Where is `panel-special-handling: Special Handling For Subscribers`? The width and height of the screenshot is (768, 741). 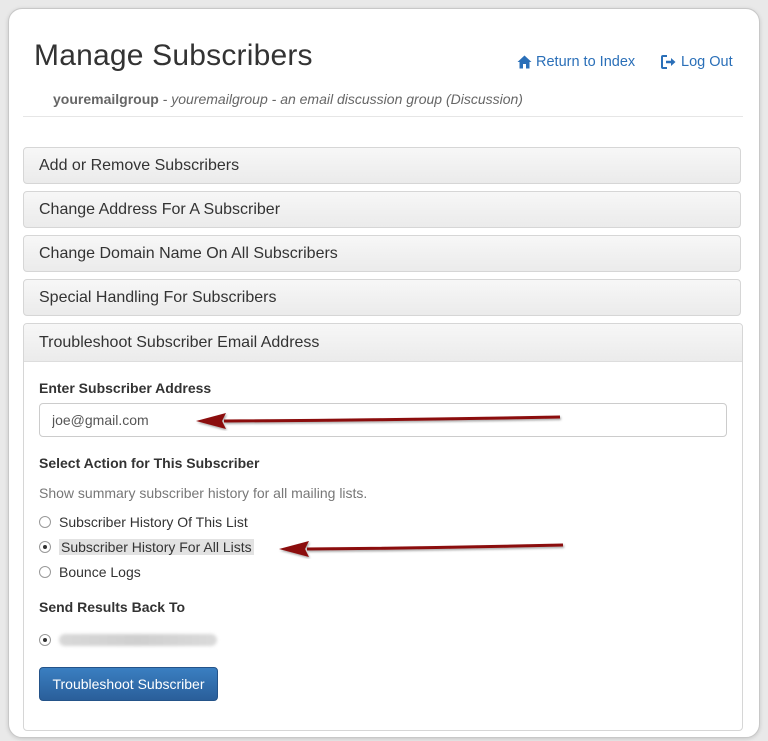 panel-special-handling: Special Handling For Subscribers is located at coordinates (382, 297).